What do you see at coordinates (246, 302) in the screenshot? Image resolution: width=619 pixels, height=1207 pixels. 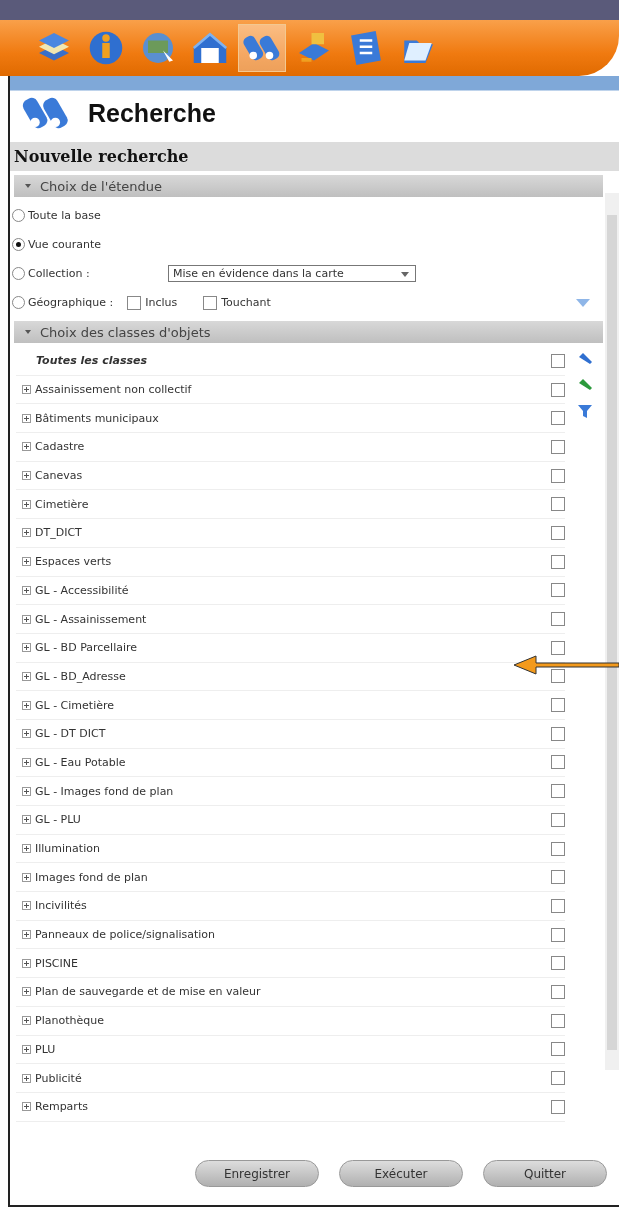 I see `checkbox-label: Touchant` at bounding box center [246, 302].